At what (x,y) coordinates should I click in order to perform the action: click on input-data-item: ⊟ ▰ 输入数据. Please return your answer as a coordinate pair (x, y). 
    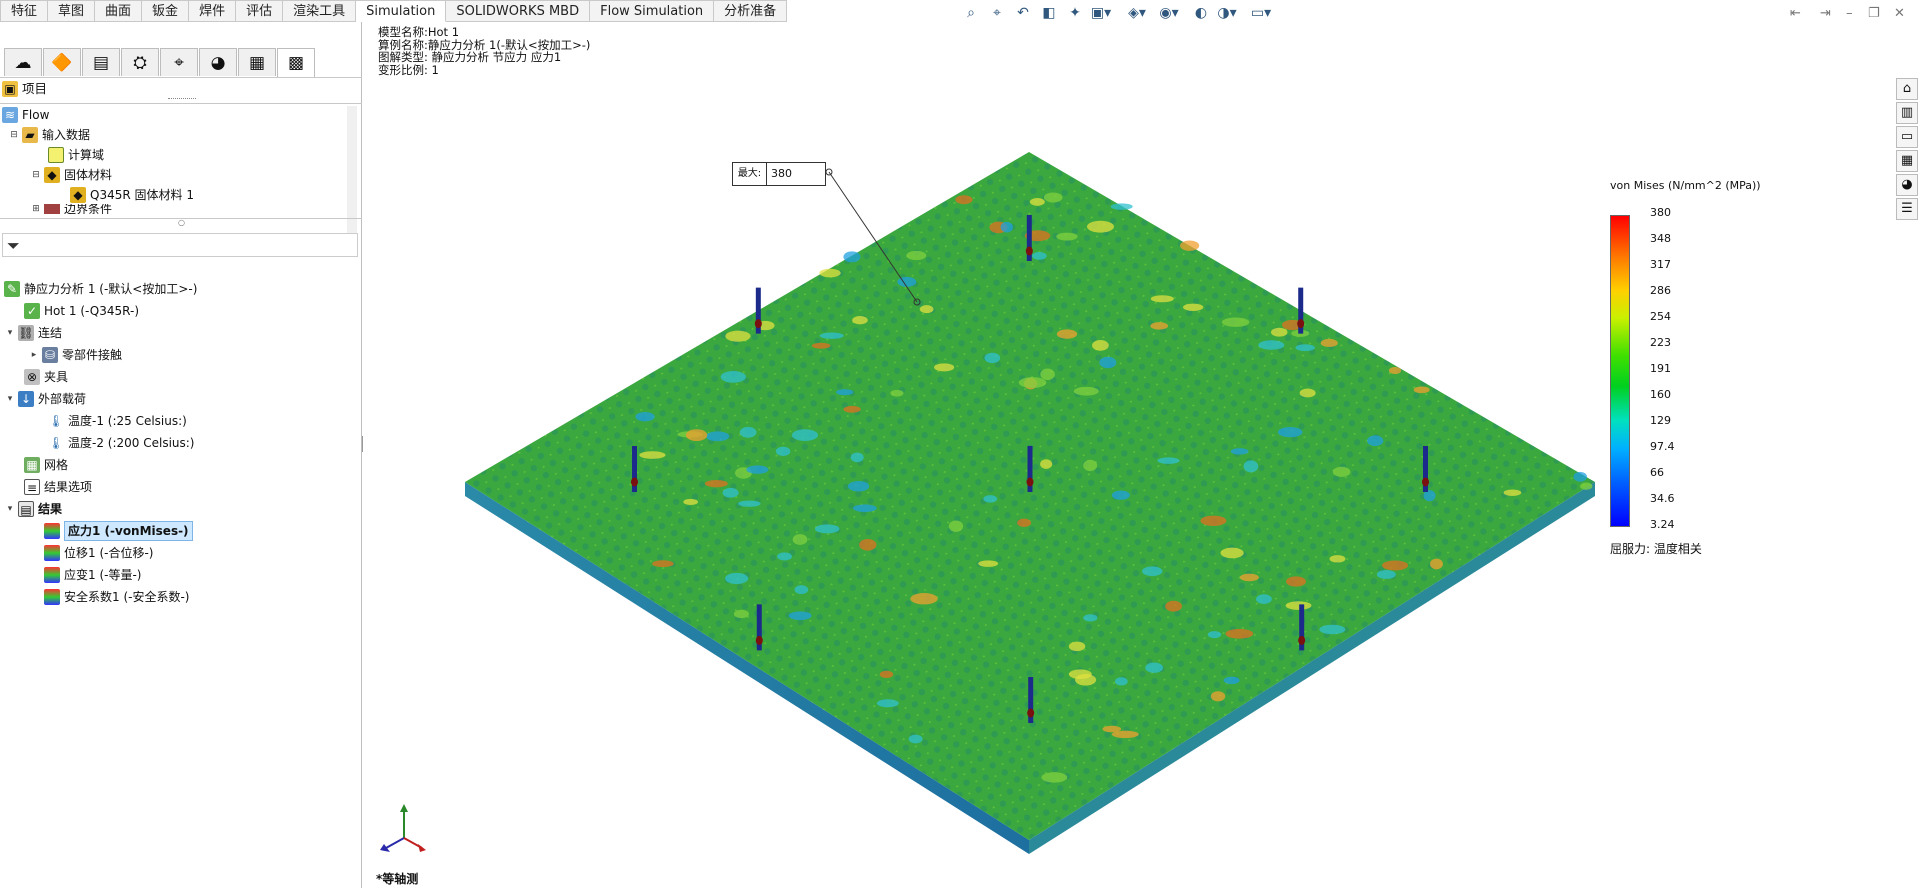
    Looking at the image, I should click on (49, 135).